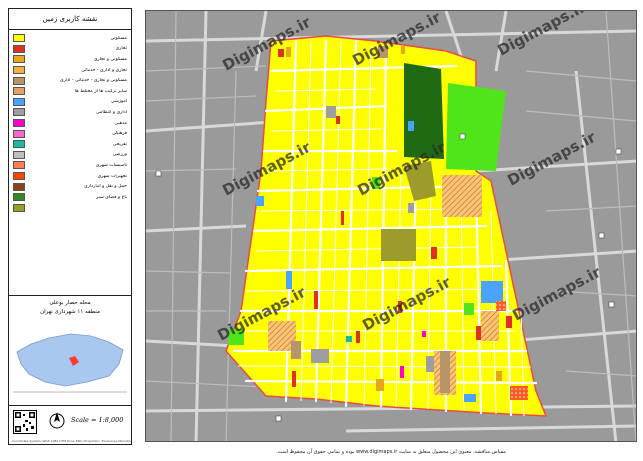 This screenshot has height=461, width=643. What do you see at coordinates (118, 38) in the screenshot?
I see `legend-label: مسکونی` at bounding box center [118, 38].